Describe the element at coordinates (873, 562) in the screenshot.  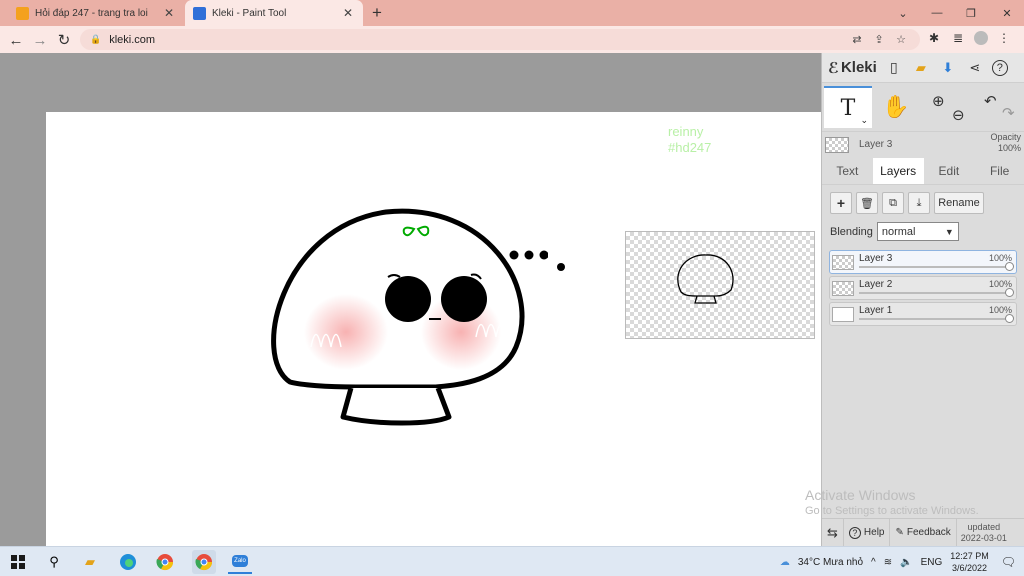
I see `chevron-up-icon: ^` at that location.